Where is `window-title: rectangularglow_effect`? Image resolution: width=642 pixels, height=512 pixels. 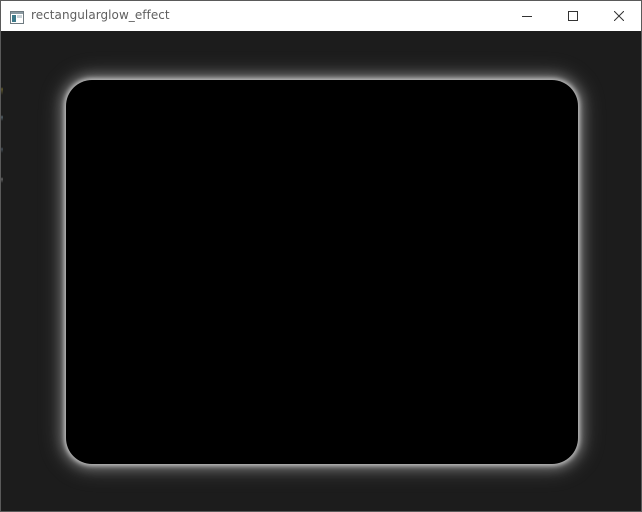 window-title: rectangularglow_effect is located at coordinates (100, 15).